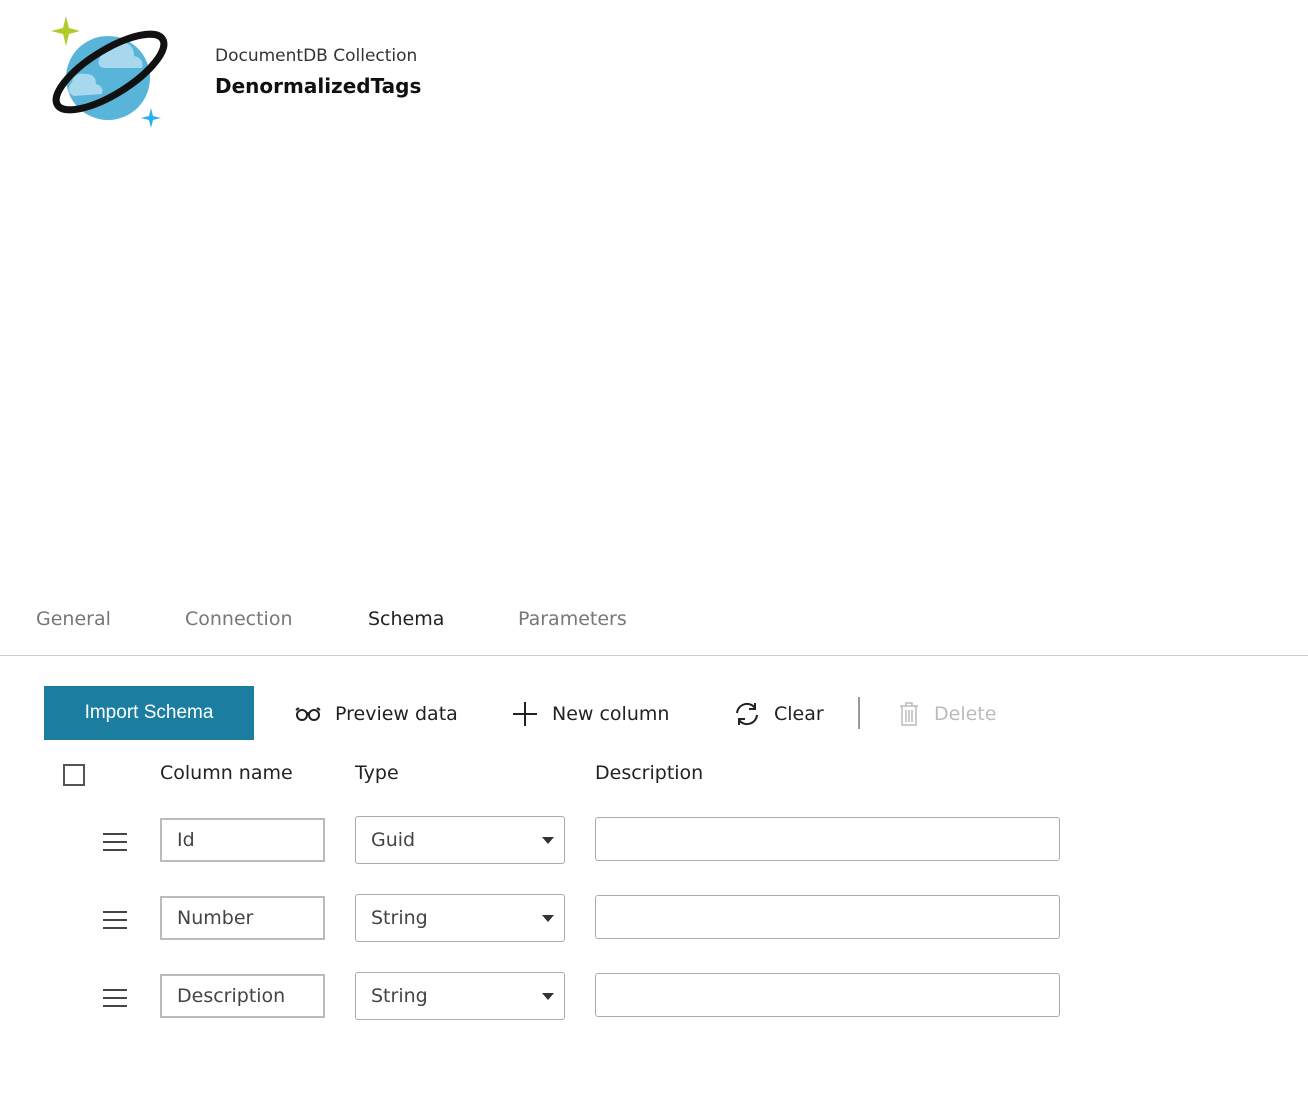 This screenshot has height=1114, width=1308. What do you see at coordinates (965, 714) in the screenshot?
I see `delete-label: Delete` at bounding box center [965, 714].